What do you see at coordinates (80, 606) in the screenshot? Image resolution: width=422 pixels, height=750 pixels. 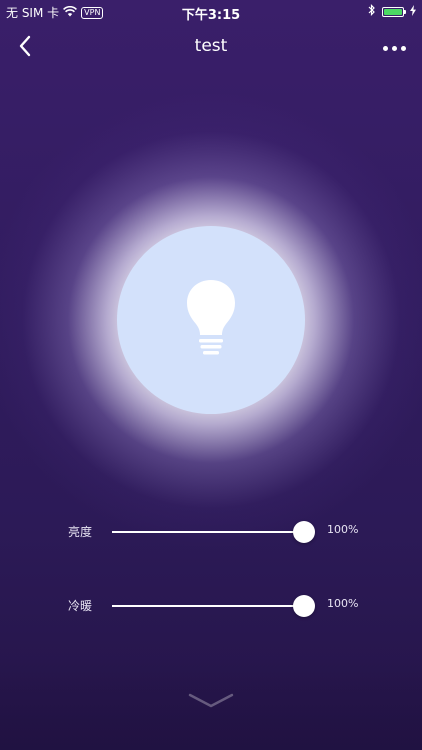 I see `color-temperature-label: 冷暖` at bounding box center [80, 606].